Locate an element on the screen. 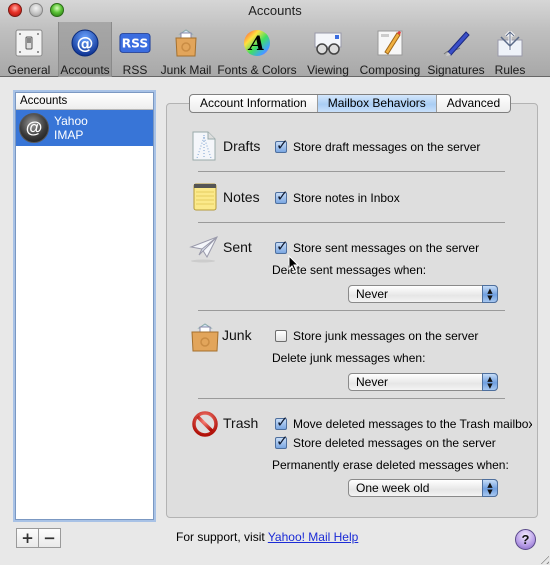 Image resolution: width=550 pixels, height=565 pixels. toolbar-junk-mail: Junk Mail is located at coordinates (186, 49).